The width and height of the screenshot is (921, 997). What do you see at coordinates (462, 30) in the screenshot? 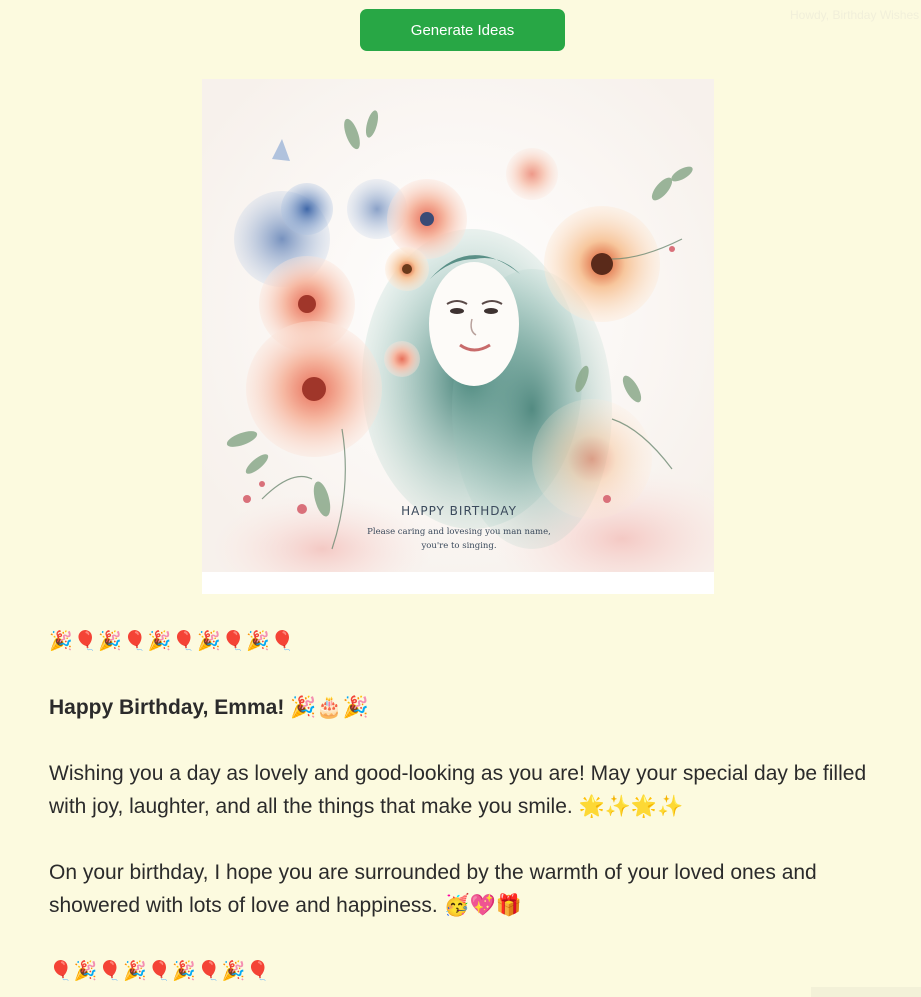
I see `generate-ideas-button: Generate Ideas` at bounding box center [462, 30].